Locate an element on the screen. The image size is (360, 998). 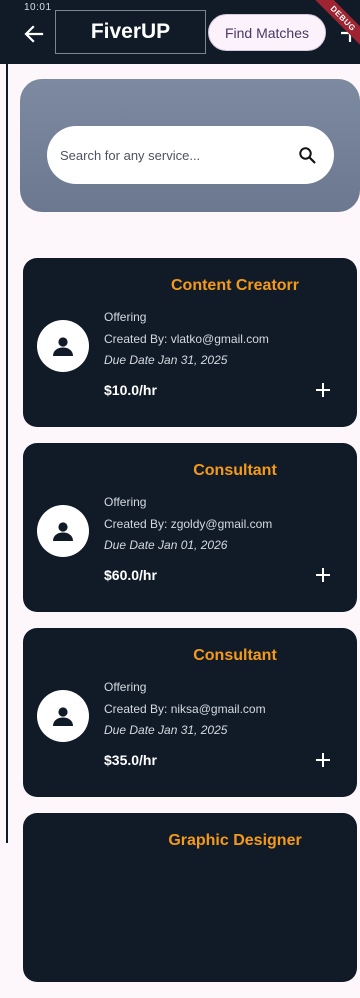
app-bar: 10:01 FiverUP Find Matches DEBUG is located at coordinates (180, 32).